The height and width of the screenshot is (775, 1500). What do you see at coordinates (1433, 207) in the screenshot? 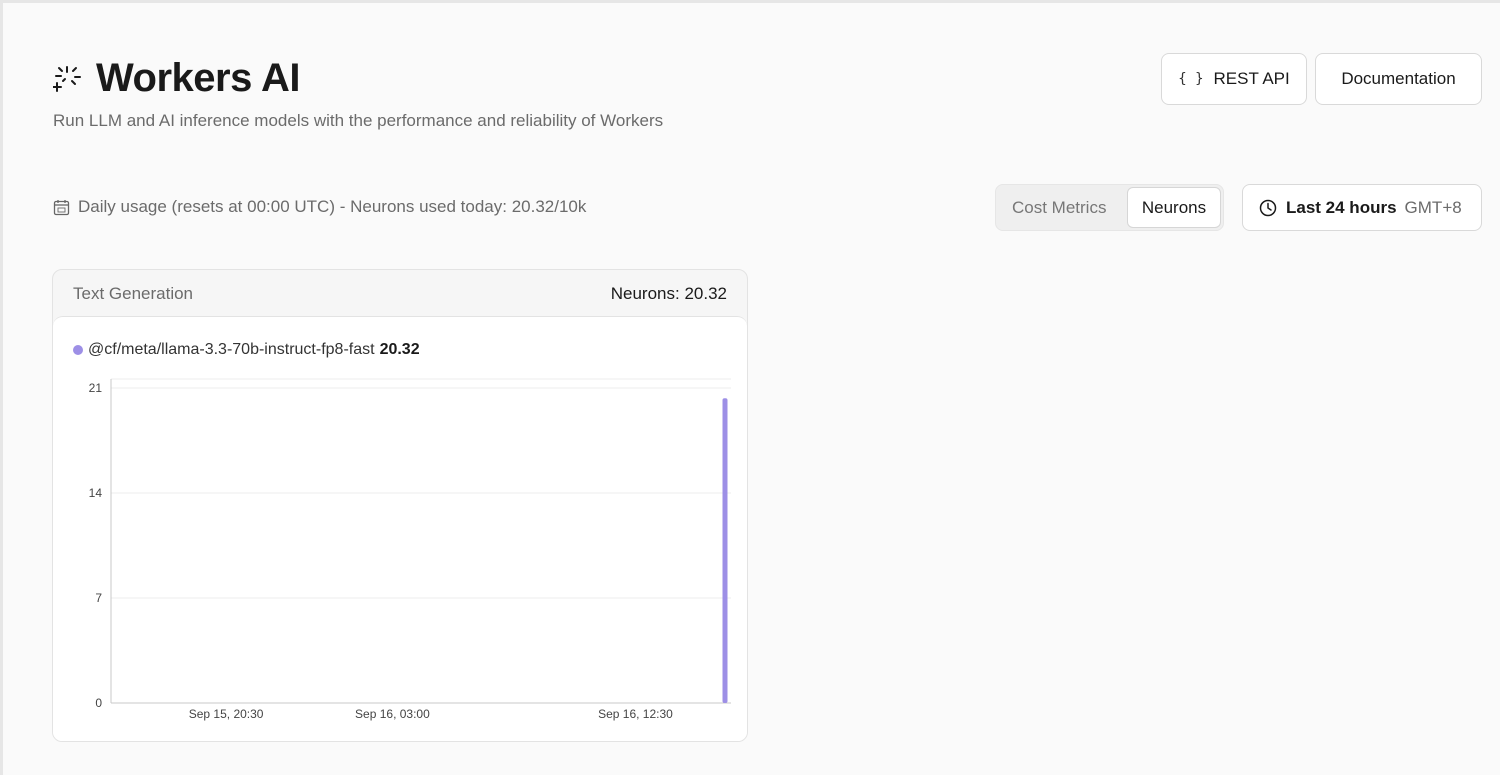
I see `time-range-timezone: GMT+8` at bounding box center [1433, 207].